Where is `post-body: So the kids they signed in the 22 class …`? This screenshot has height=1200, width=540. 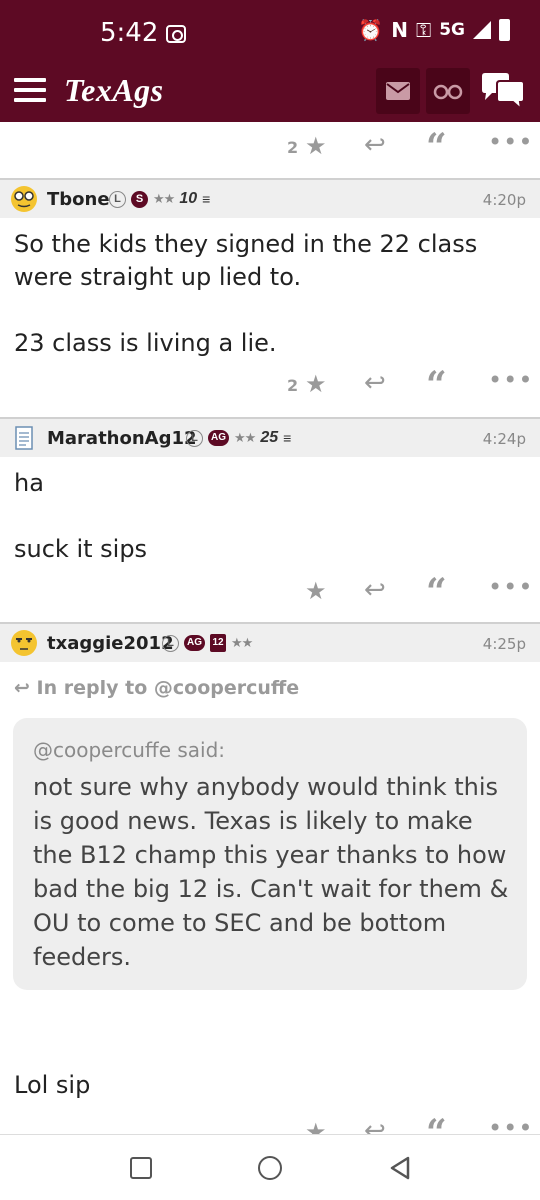
post-body: So the kids they signed in the 22 class … is located at coordinates (246, 293).